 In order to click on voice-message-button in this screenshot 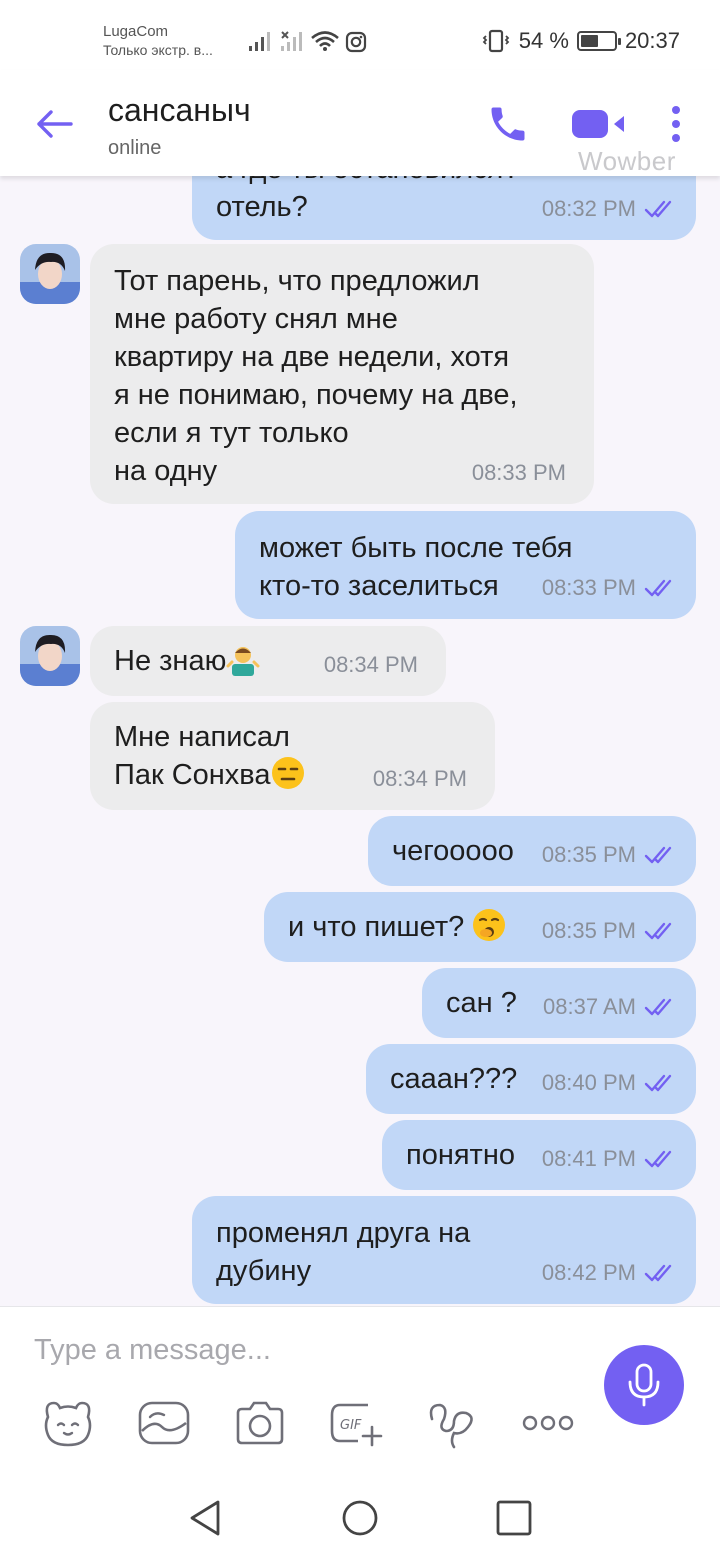, I will do `click(644, 1385)`.